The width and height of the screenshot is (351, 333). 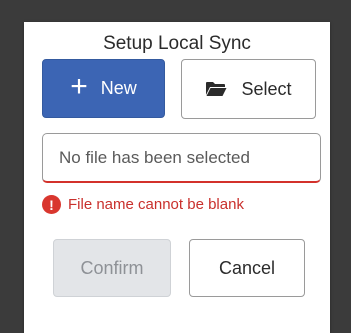 I want to click on folder-icon, so click(x=216, y=89).